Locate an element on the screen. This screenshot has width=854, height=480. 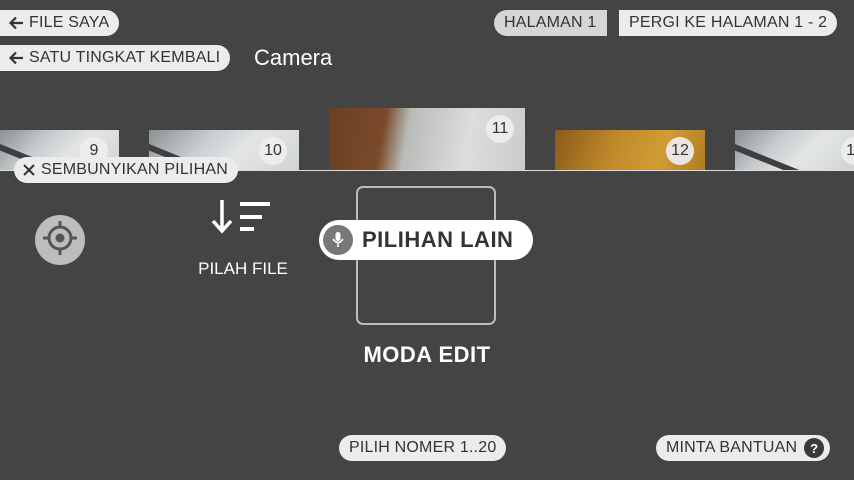
thumbnail-11: 11 is located at coordinates (427, 139).